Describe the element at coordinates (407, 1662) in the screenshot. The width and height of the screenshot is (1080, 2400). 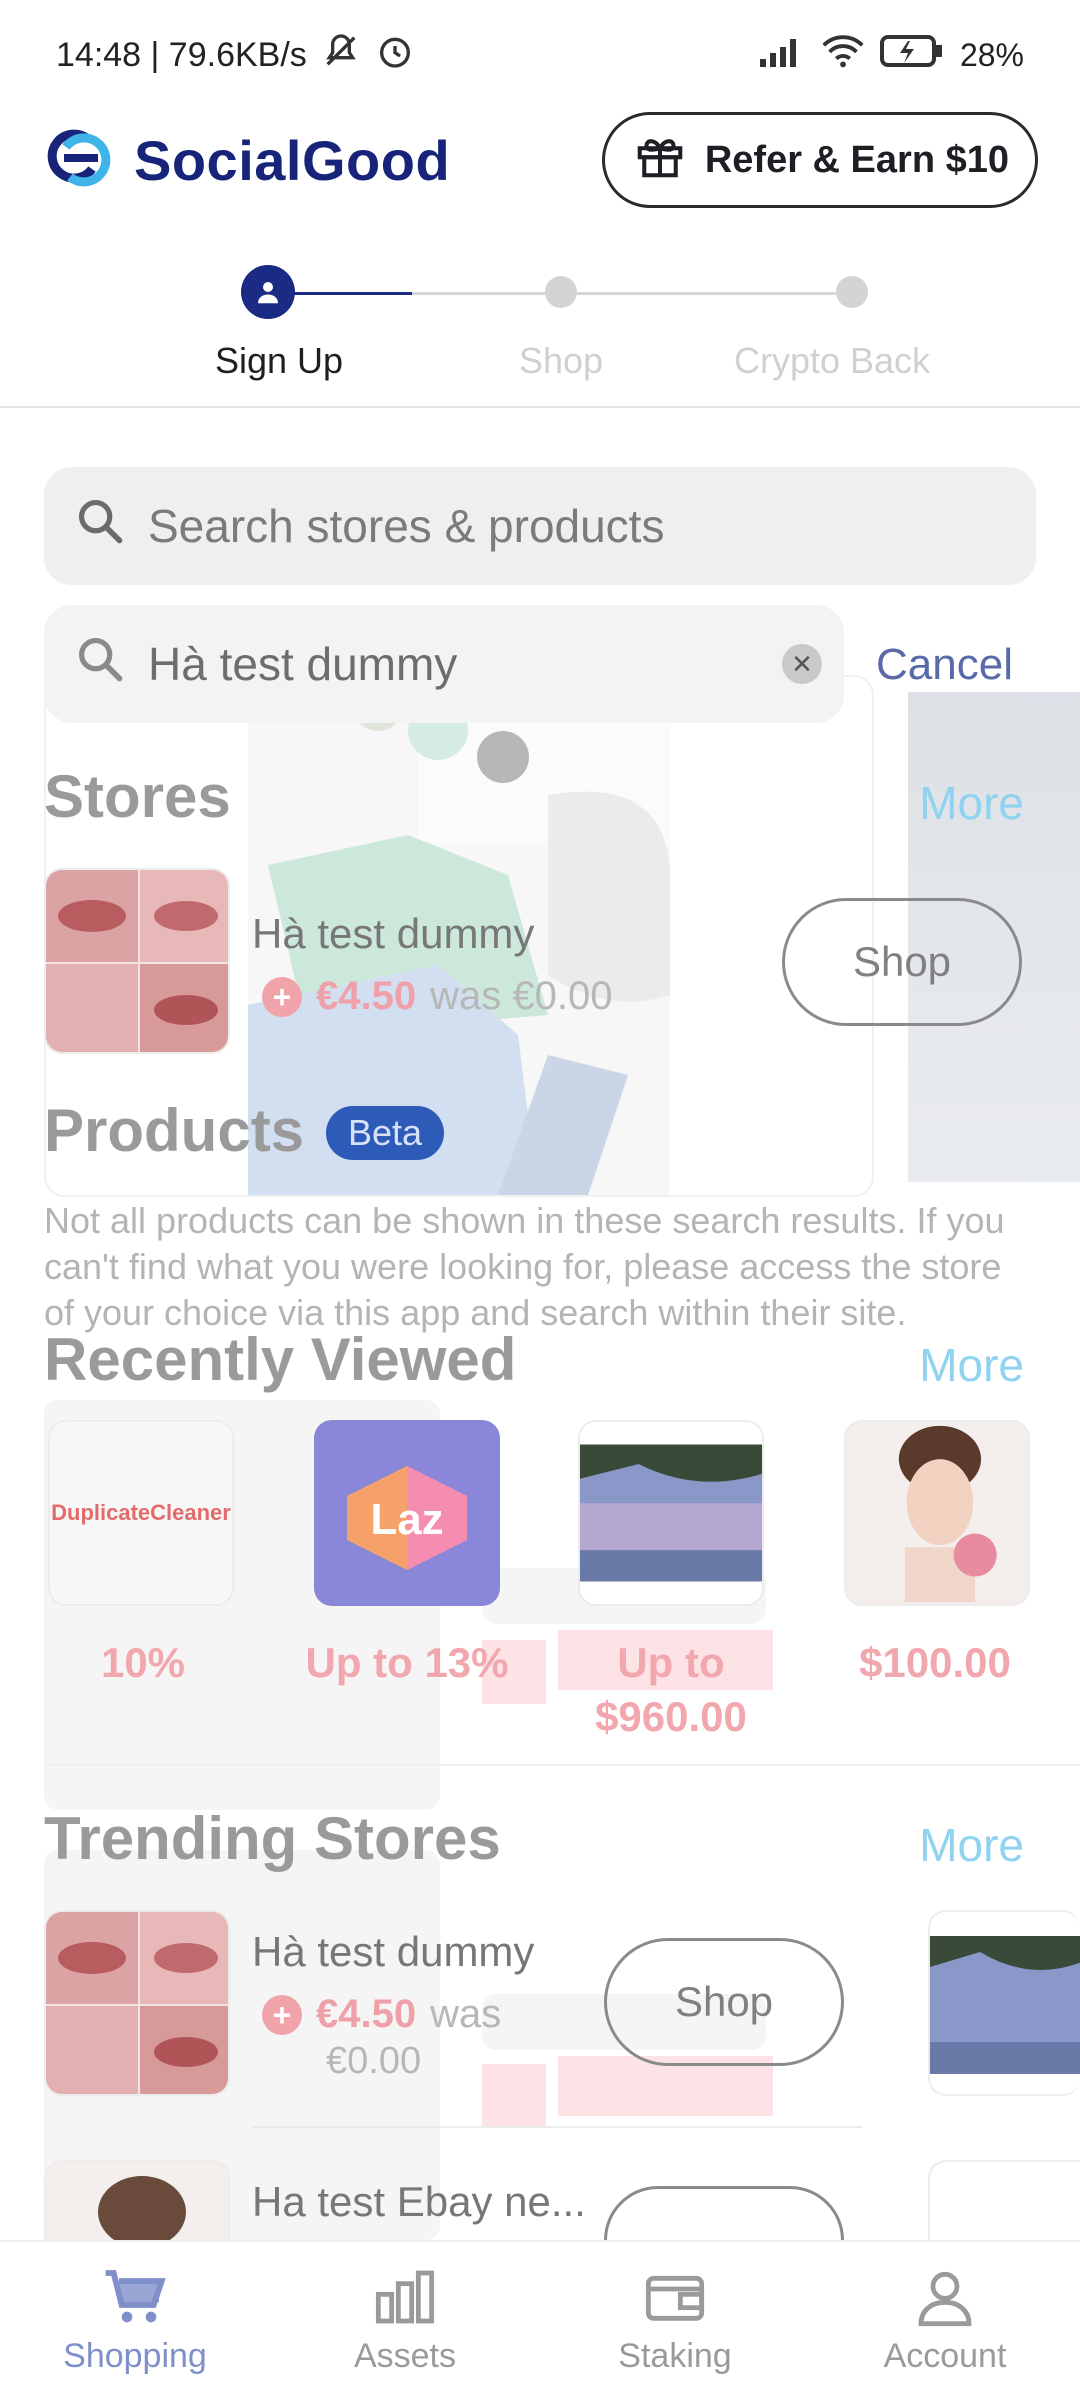
I see `recent-label-2: Up to 13%` at that location.